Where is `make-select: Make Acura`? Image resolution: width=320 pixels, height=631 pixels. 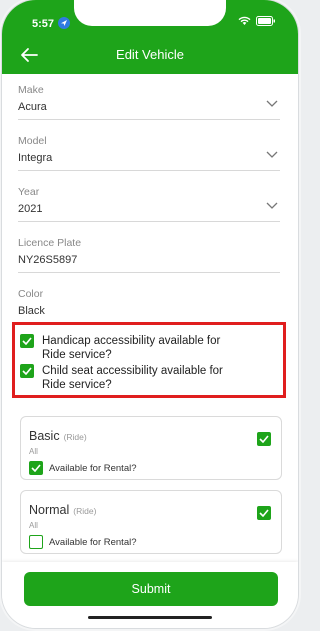
make-select: Make Acura is located at coordinates (149, 102).